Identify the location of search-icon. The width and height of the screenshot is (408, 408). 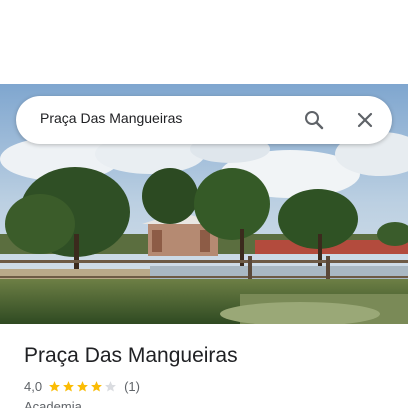
(314, 120).